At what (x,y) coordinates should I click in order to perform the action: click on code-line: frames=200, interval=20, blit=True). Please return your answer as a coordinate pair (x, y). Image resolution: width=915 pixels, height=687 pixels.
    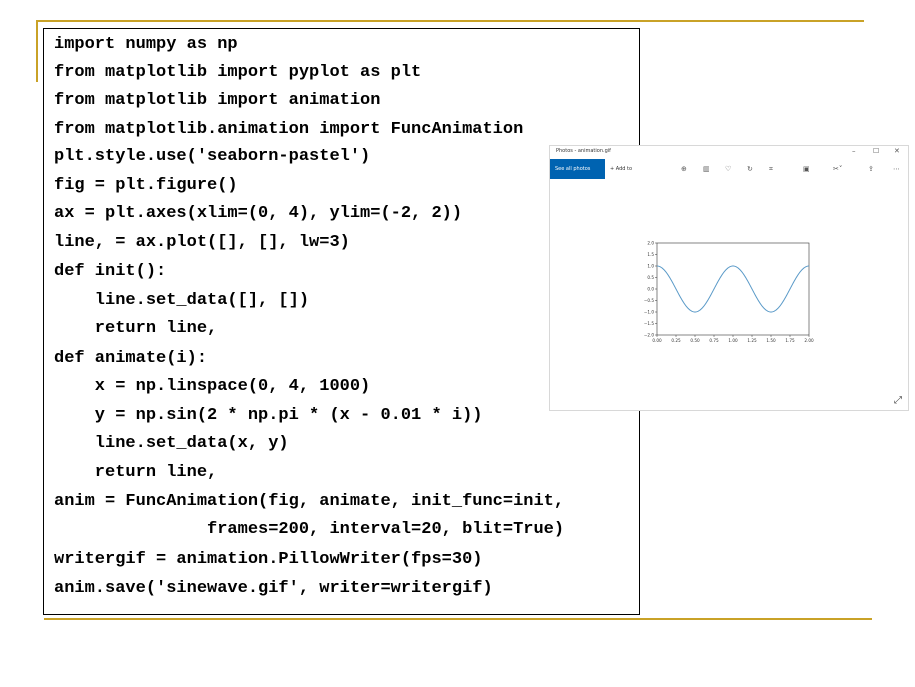
    Looking at the image, I should click on (309, 529).